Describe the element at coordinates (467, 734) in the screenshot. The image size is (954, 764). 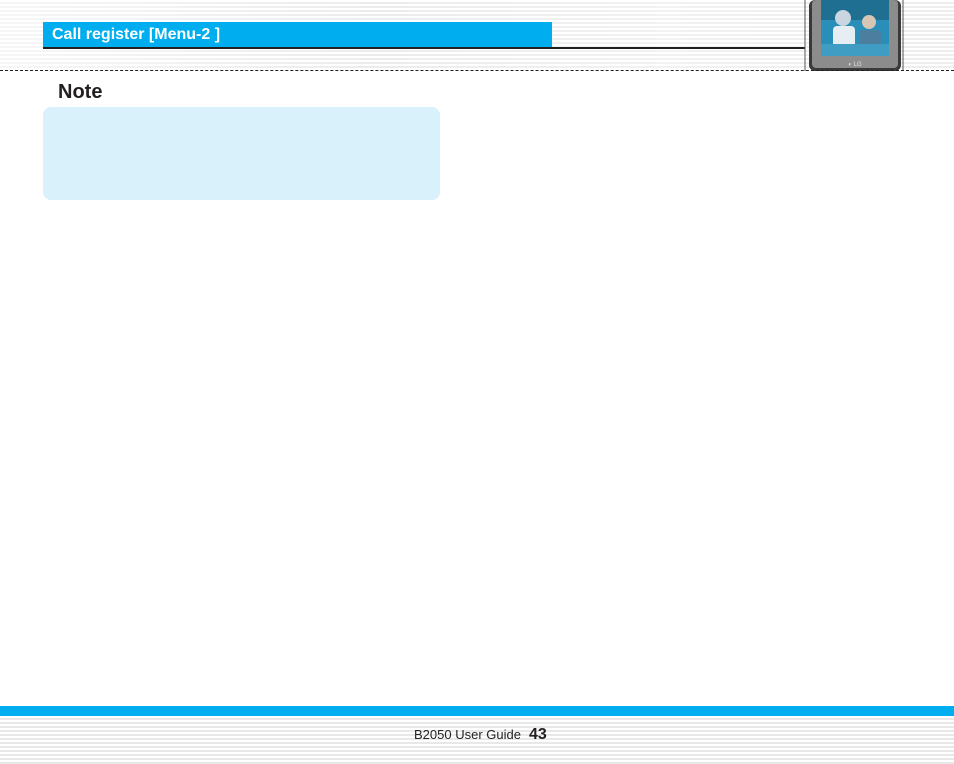
I see `guide-label: B2050 User Guide` at that location.